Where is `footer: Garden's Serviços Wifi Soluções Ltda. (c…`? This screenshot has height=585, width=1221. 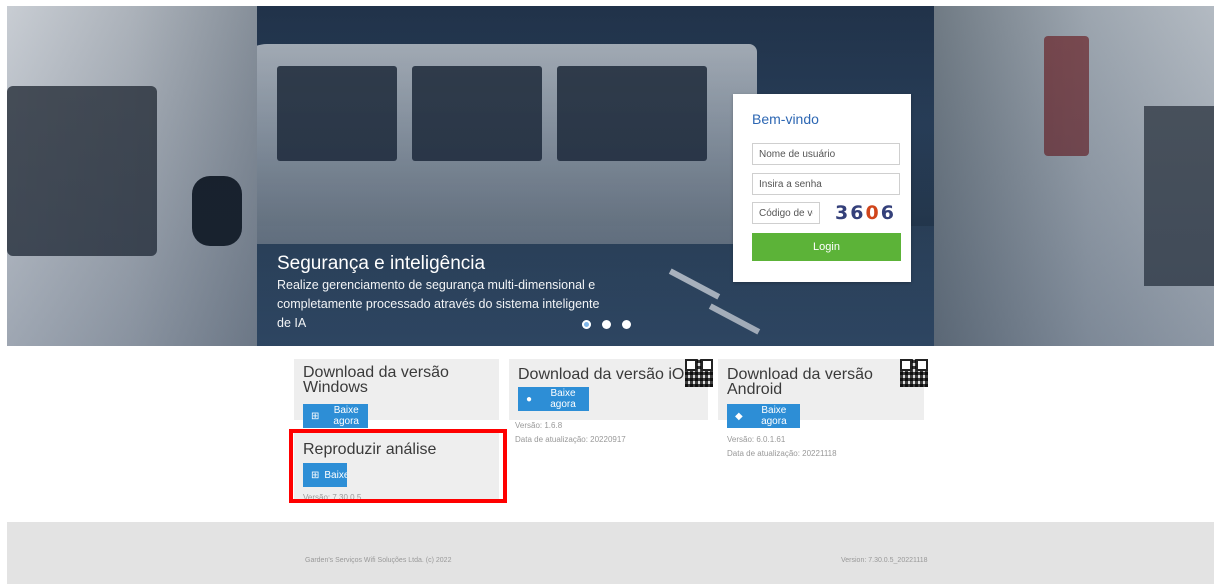 footer: Garden's Serviços Wifi Soluções Ltda. (c… is located at coordinates (610, 553).